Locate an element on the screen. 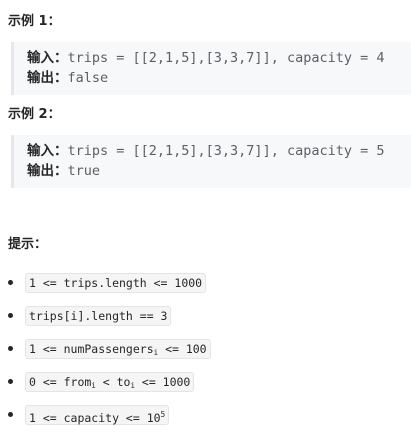 The height and width of the screenshot is (444, 411). hint-superscript: 5 is located at coordinates (163, 414).